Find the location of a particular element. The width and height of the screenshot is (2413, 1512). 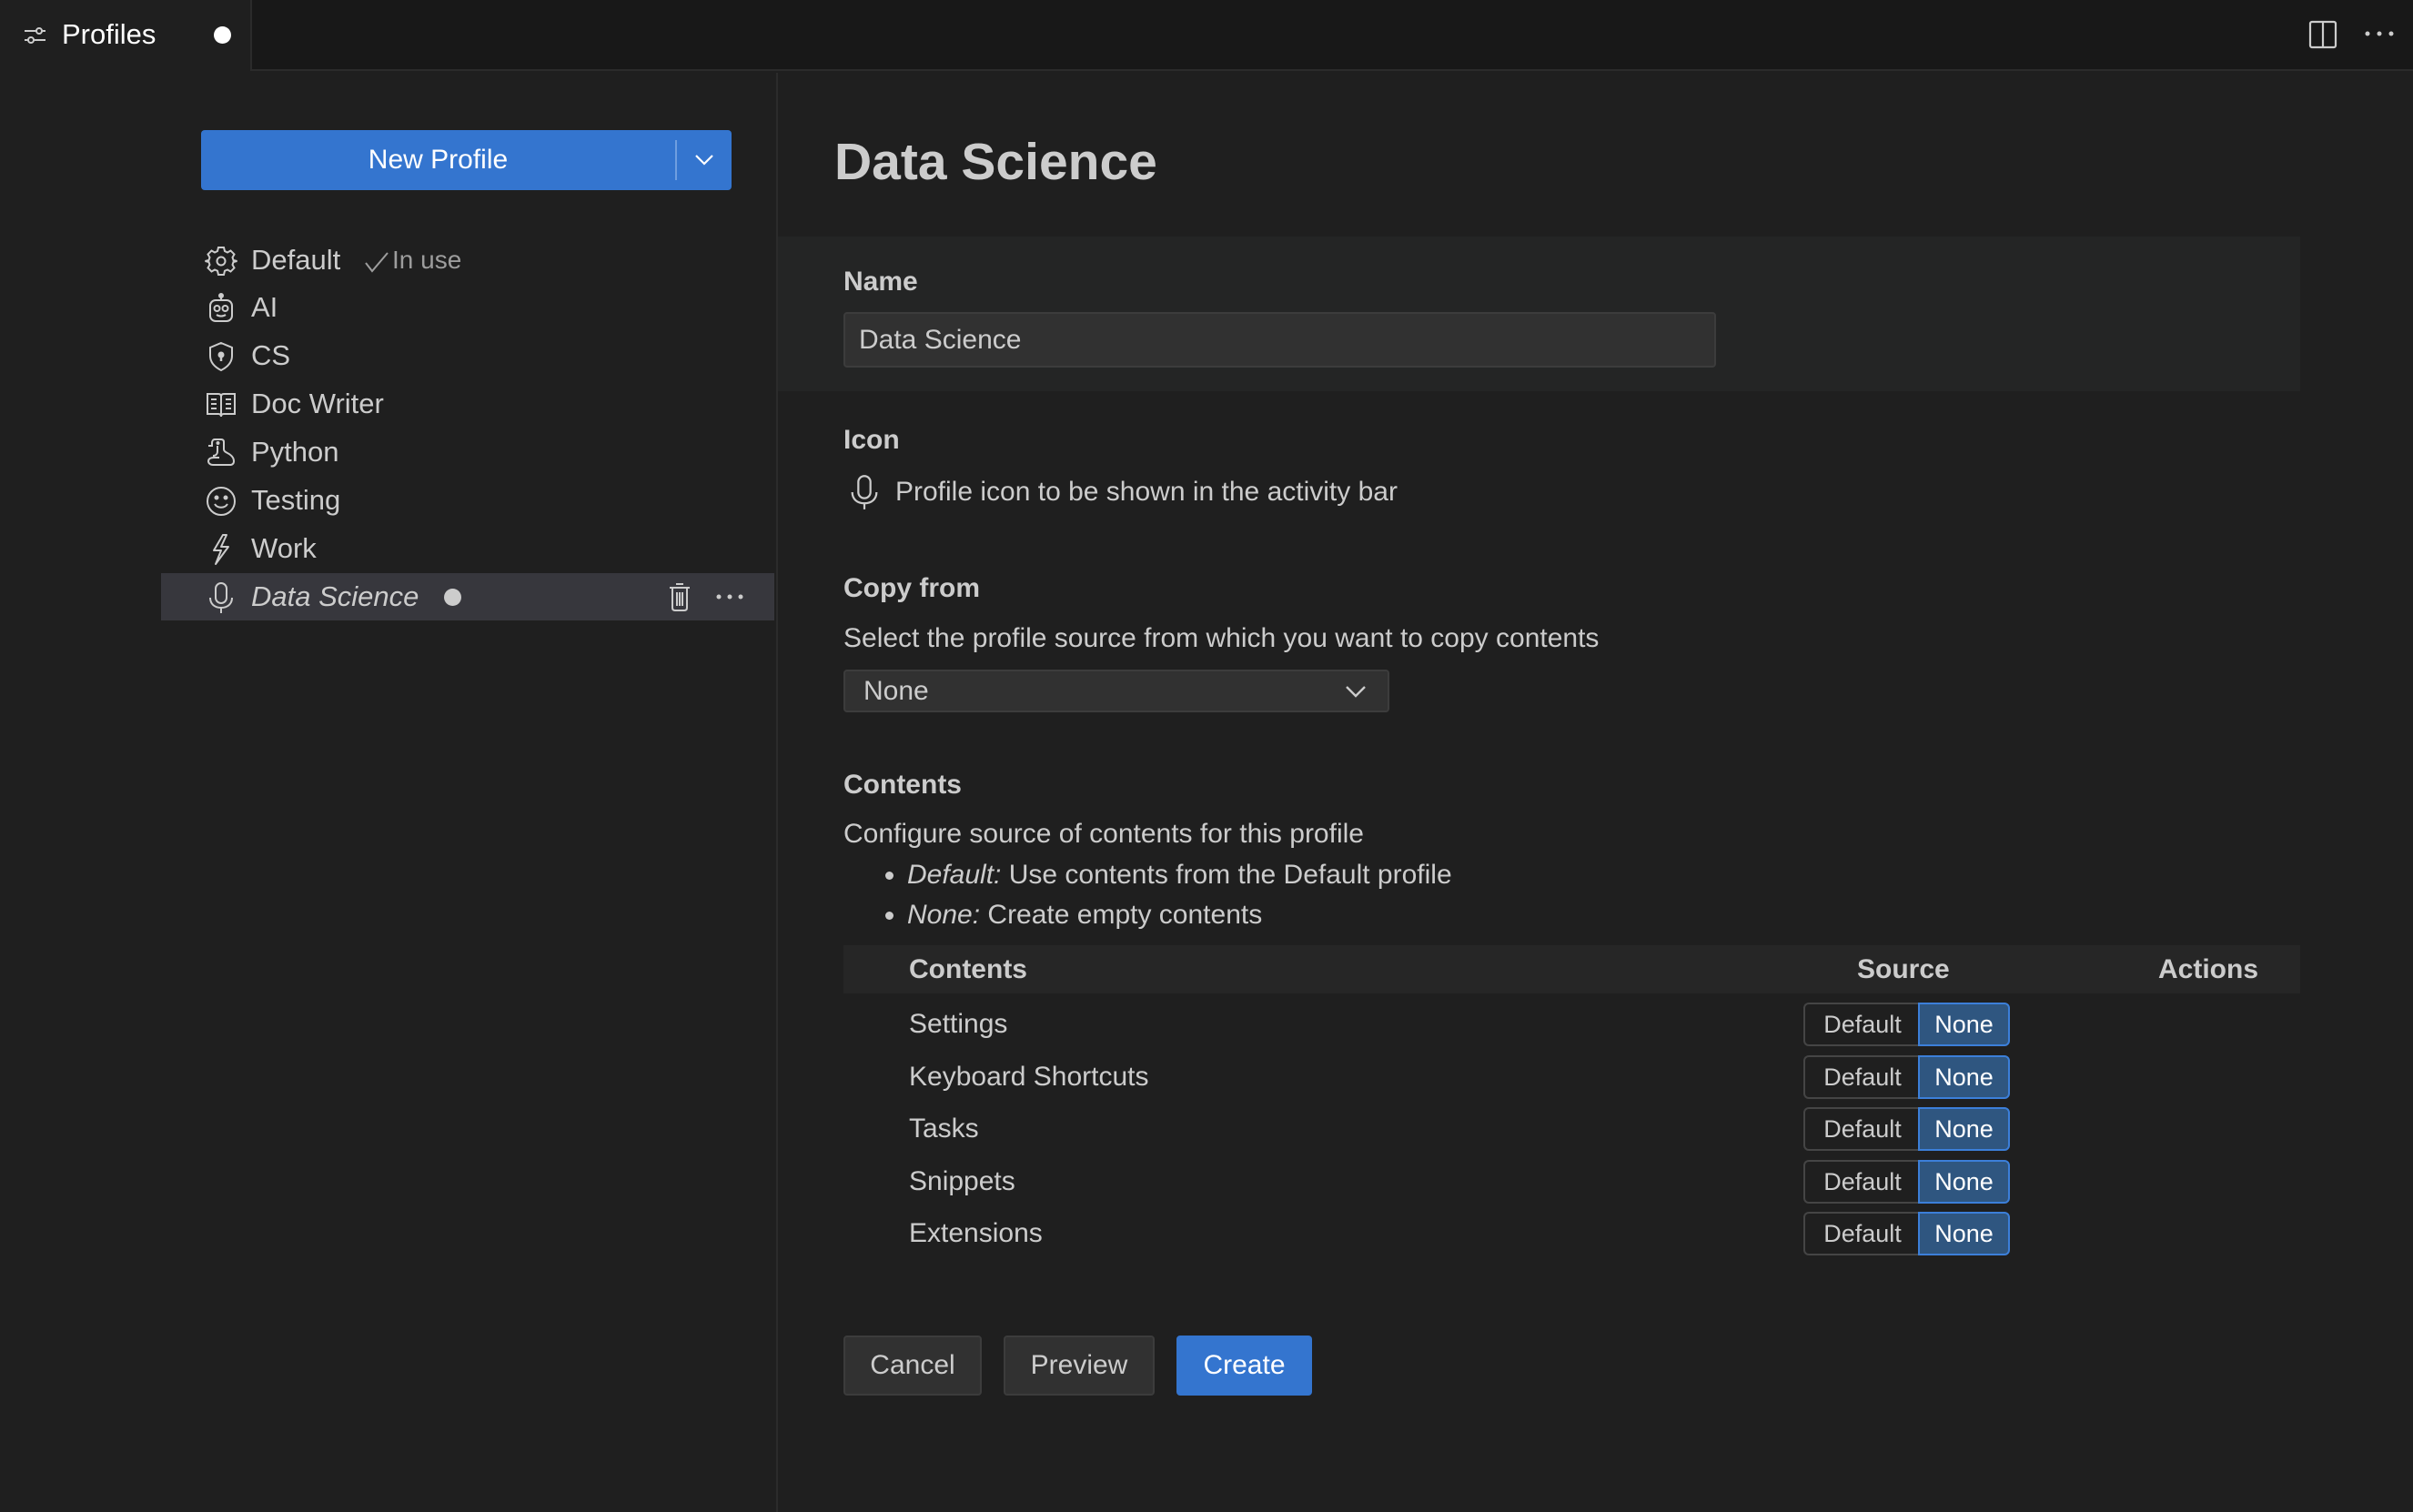

check-icon is located at coordinates (377, 262).